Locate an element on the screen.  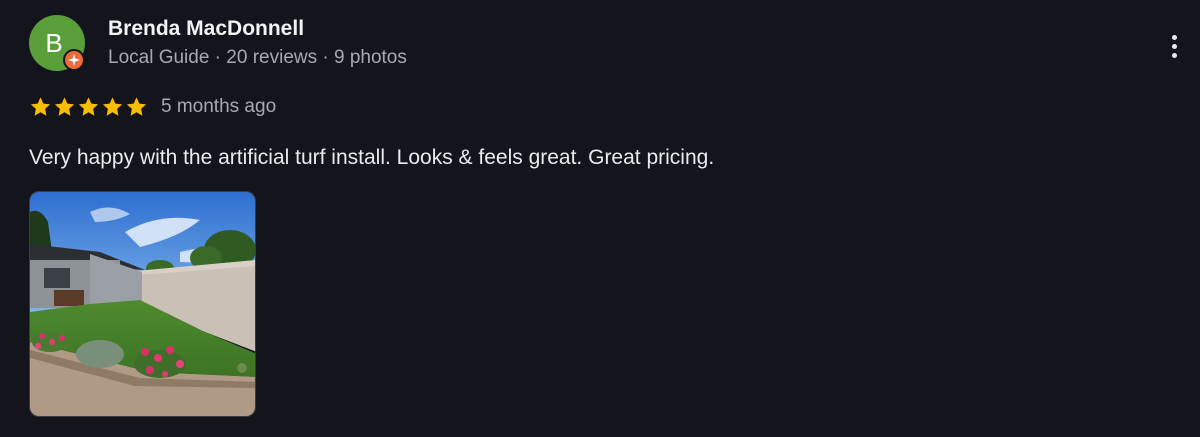
reviewer-name: Brenda MacDonnell is located at coordinates (206, 29).